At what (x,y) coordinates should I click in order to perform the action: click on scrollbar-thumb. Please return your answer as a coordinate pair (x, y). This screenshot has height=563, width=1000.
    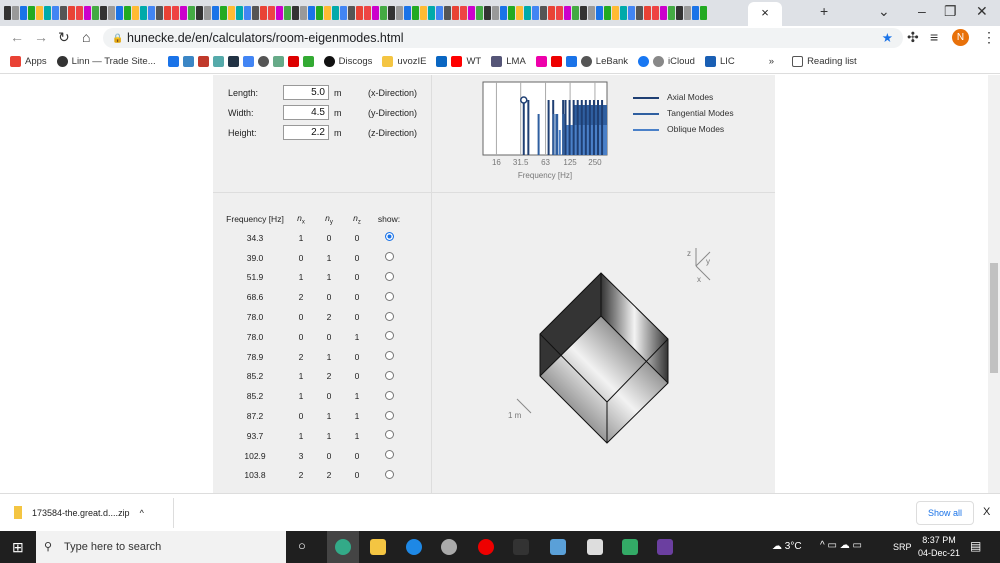
    Looking at the image, I should click on (994, 318).